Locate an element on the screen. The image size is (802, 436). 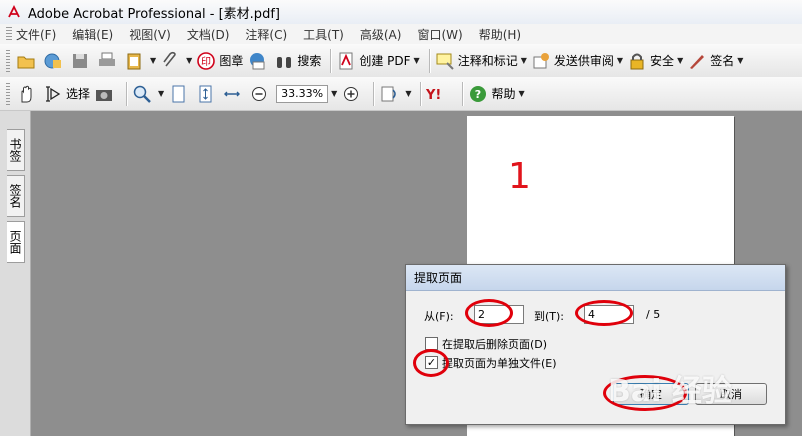
rotate-button: ▼ is located at coordinates (395, 94).